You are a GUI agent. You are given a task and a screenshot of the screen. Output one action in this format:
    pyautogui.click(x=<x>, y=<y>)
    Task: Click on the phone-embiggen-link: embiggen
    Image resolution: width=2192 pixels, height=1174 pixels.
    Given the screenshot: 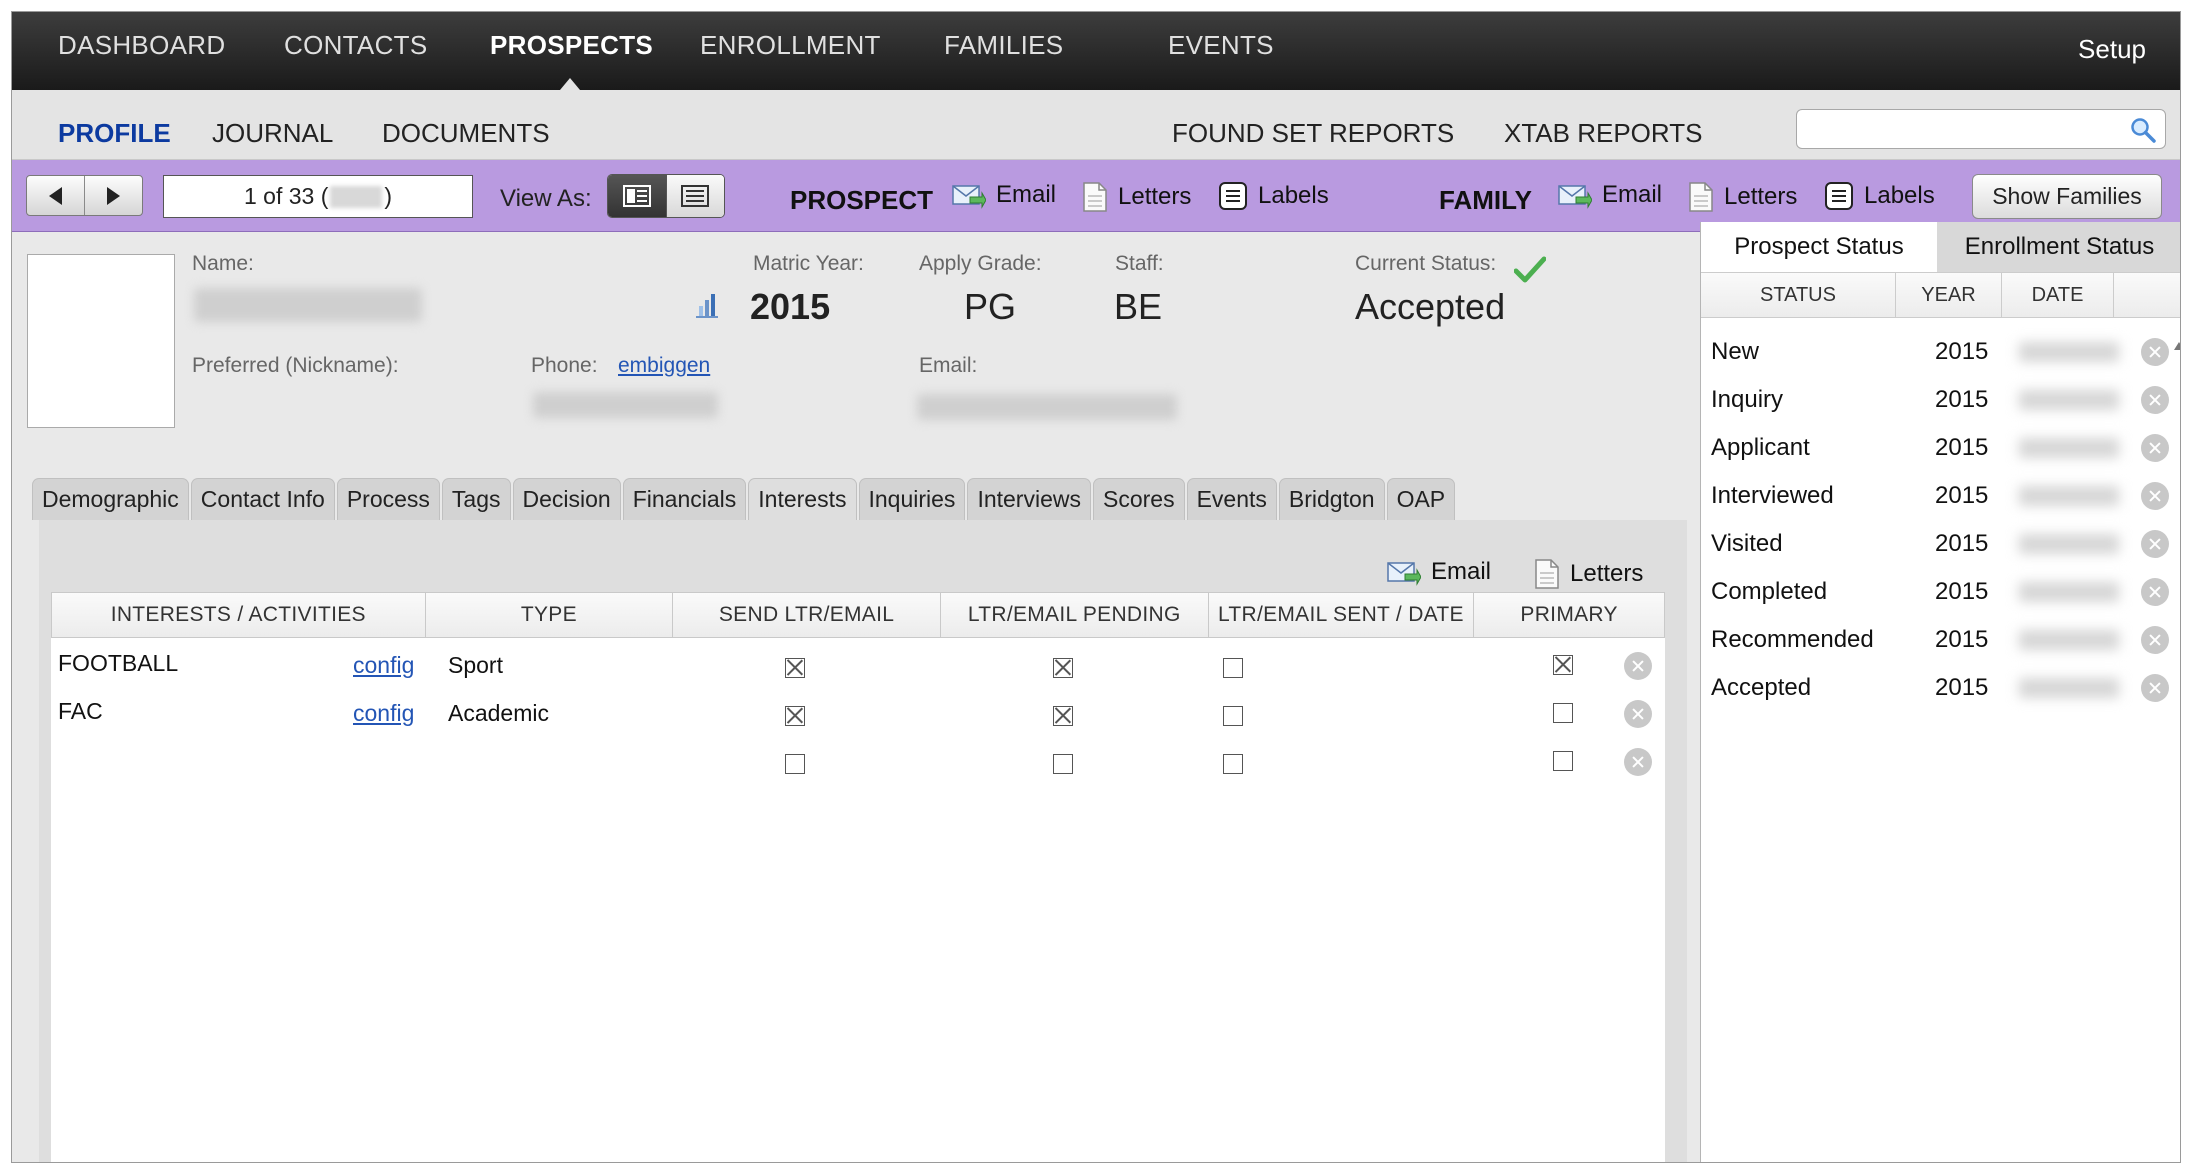 What is the action you would take?
    pyautogui.click(x=664, y=366)
    